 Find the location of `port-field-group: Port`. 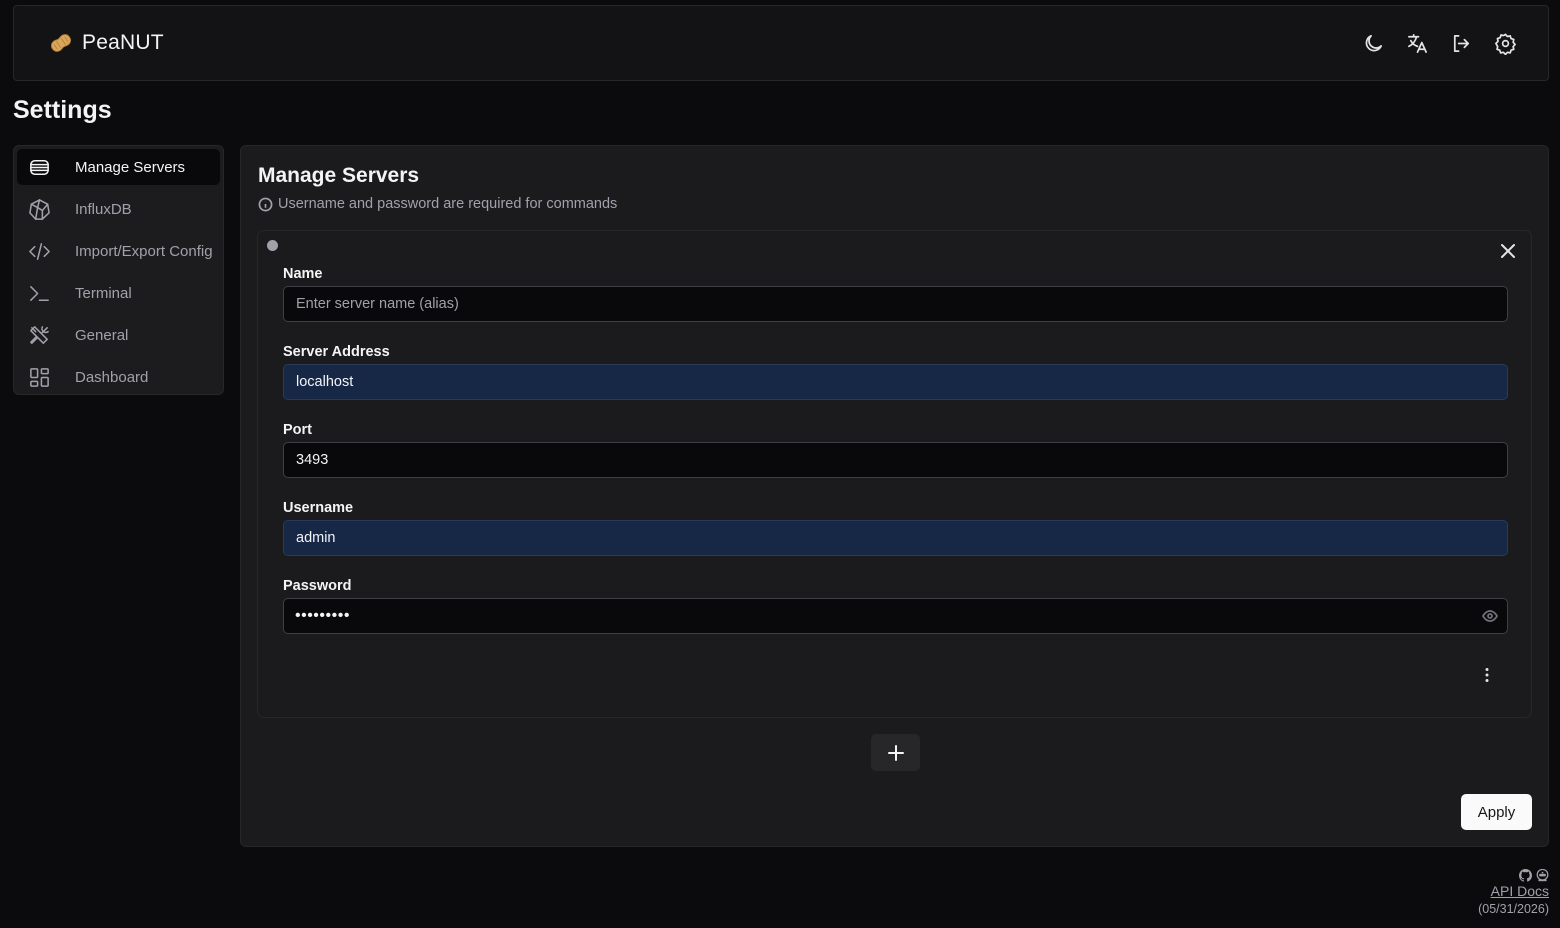

port-field-group: Port is located at coordinates (895, 450).